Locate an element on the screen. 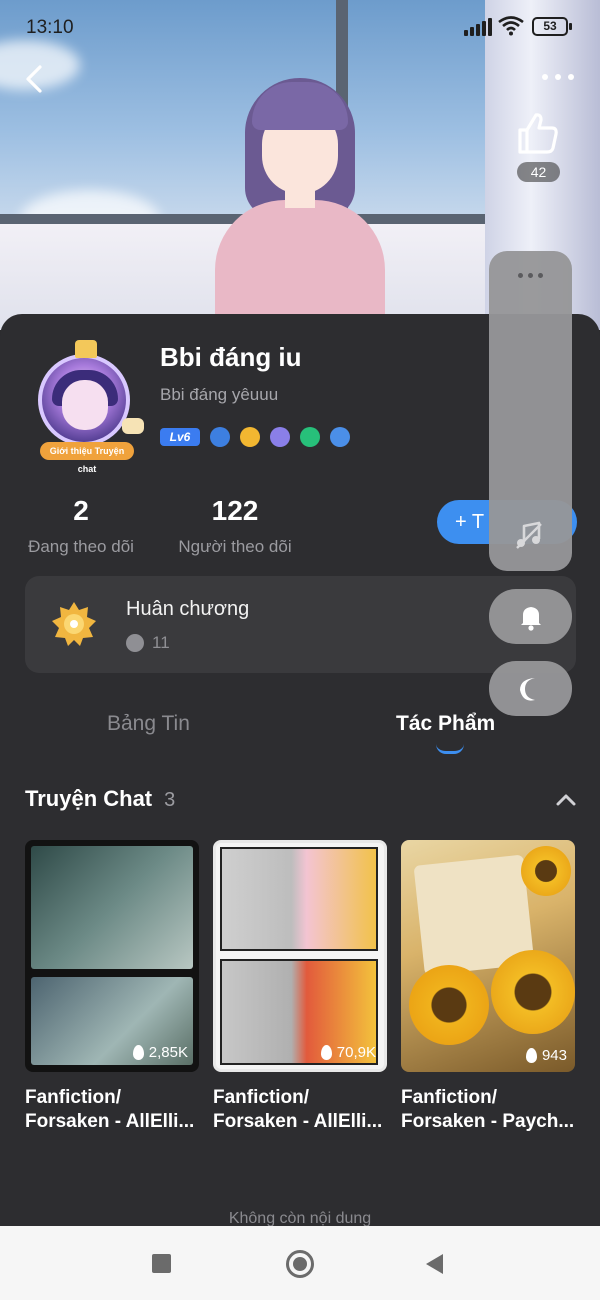 The height and width of the screenshot is (1300, 600). story-views: 2,85K is located at coordinates (160, 1052).